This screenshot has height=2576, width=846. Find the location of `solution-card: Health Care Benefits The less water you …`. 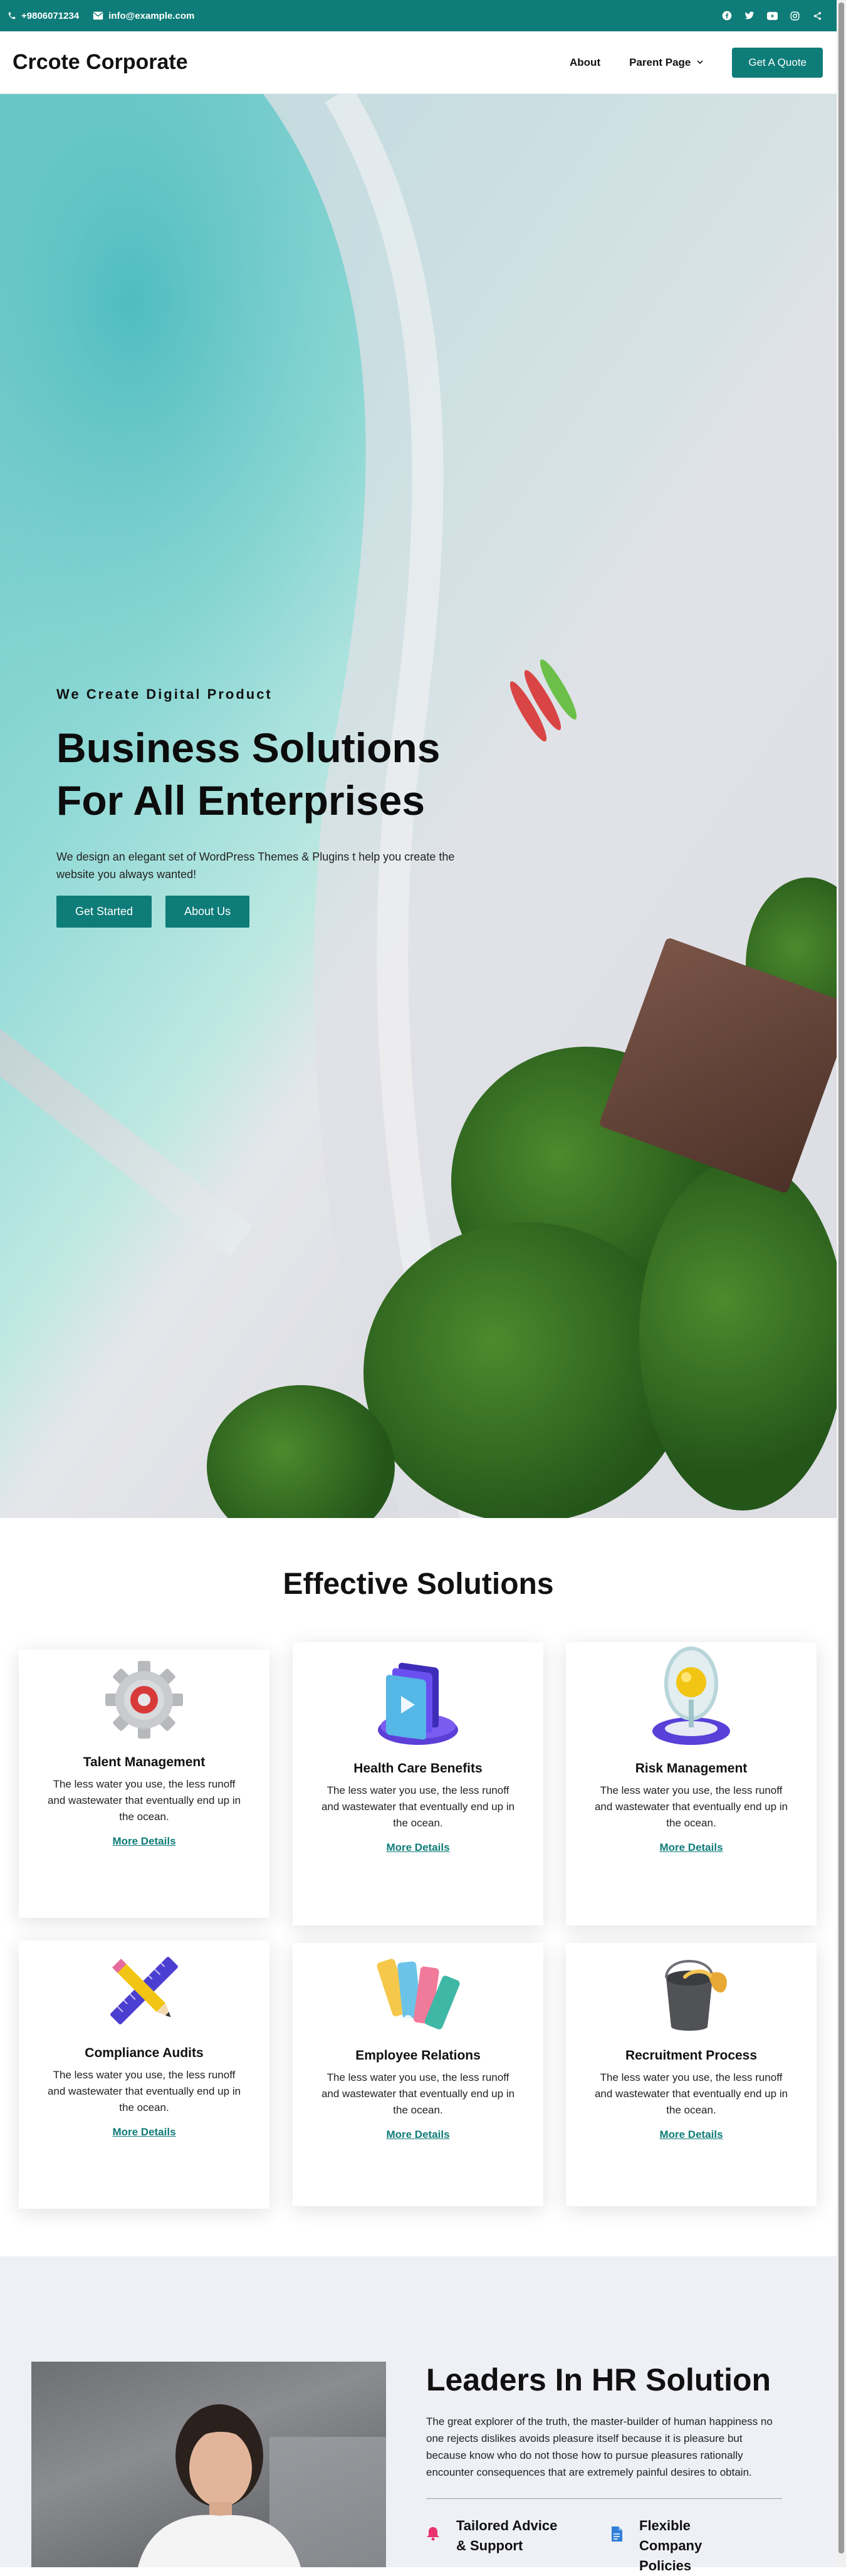

solution-card: Health Care Benefits The less water you … is located at coordinates (418, 1783).